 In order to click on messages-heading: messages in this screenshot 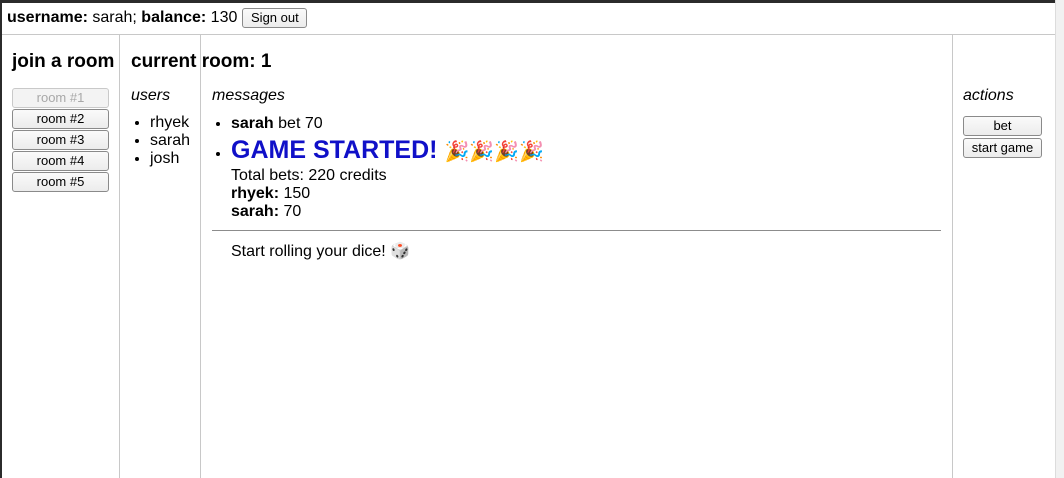, I will do `click(248, 95)`.